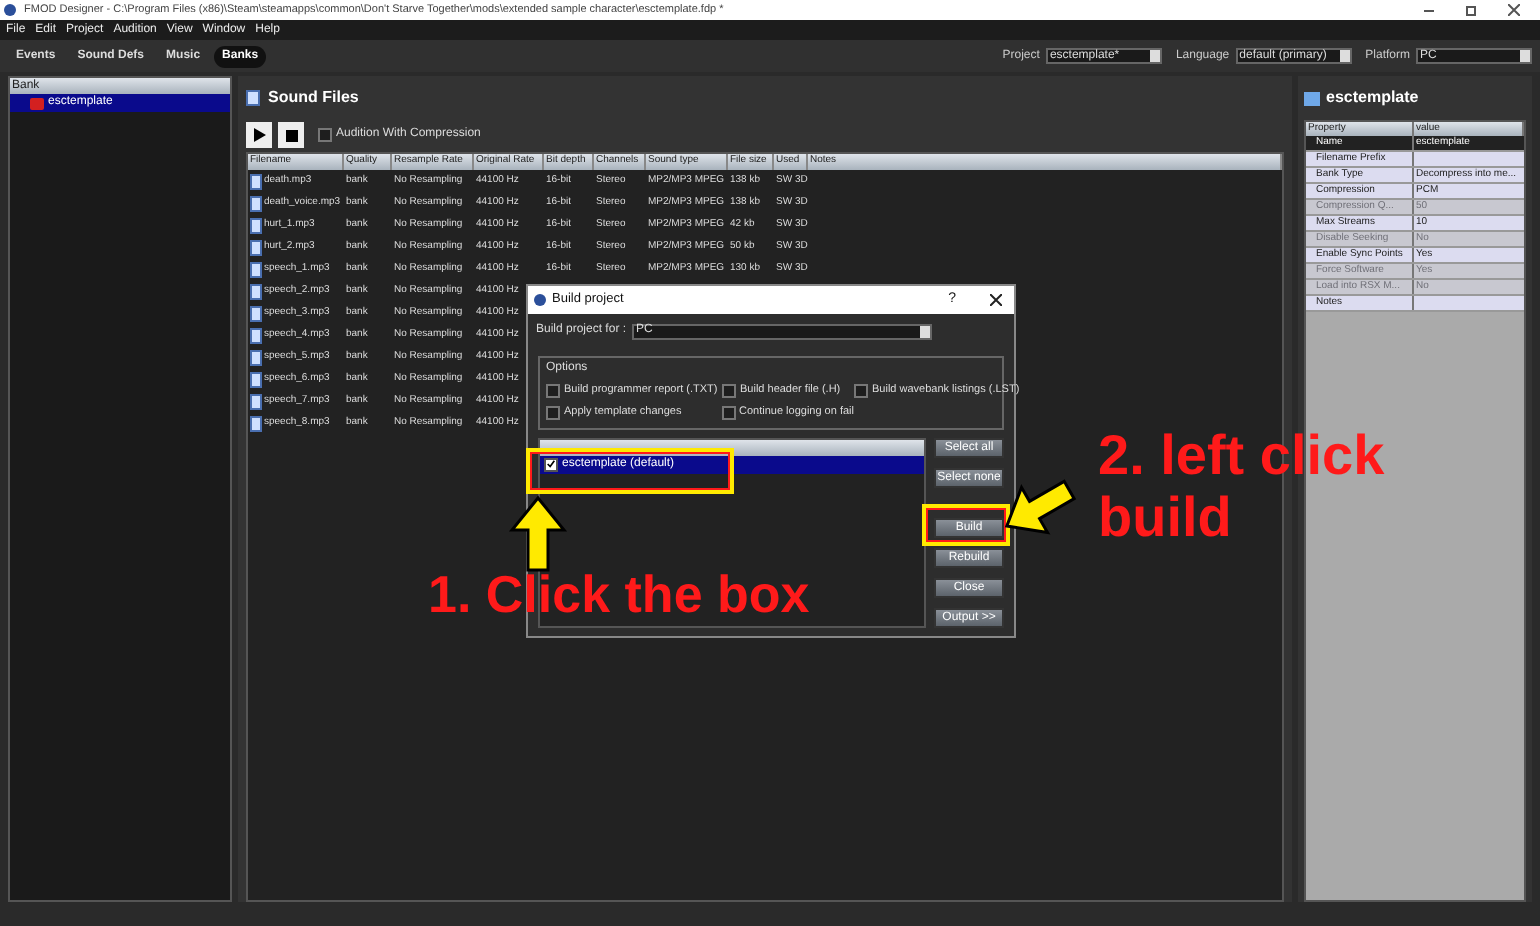  What do you see at coordinates (313, 98) in the screenshot?
I see `panel-title: Sound Files` at bounding box center [313, 98].